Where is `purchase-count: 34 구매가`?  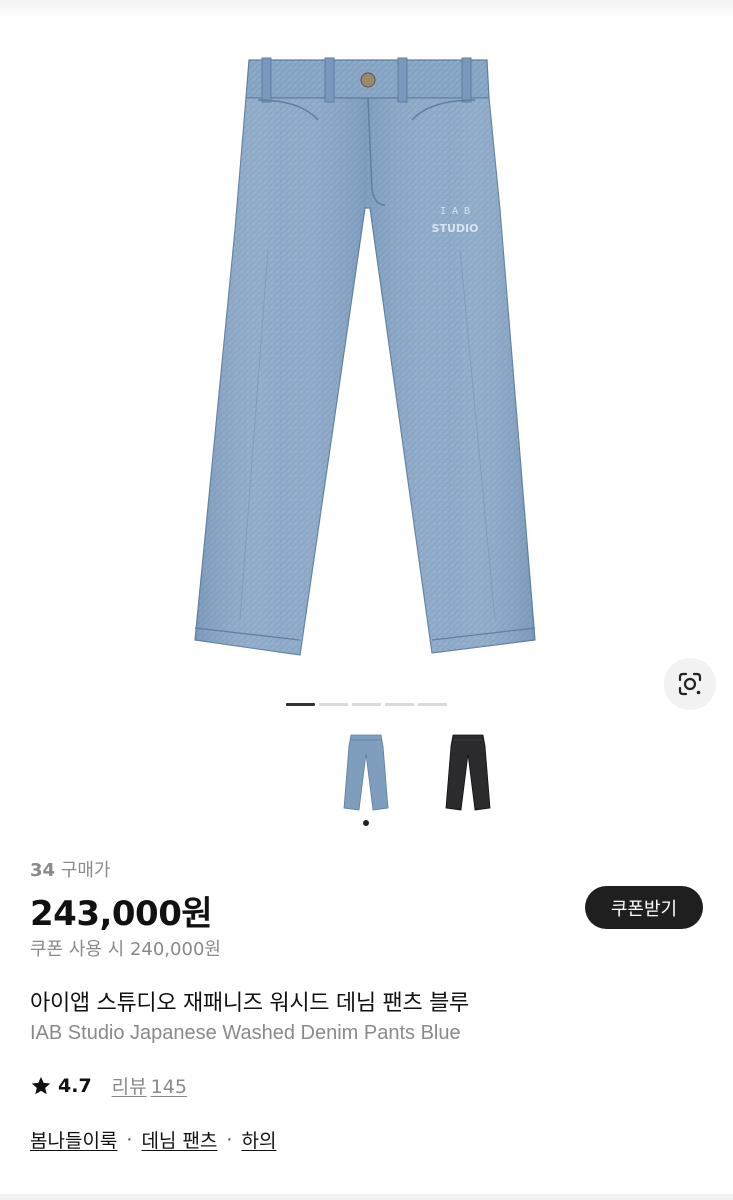 purchase-count: 34 구매가 is located at coordinates (70, 869).